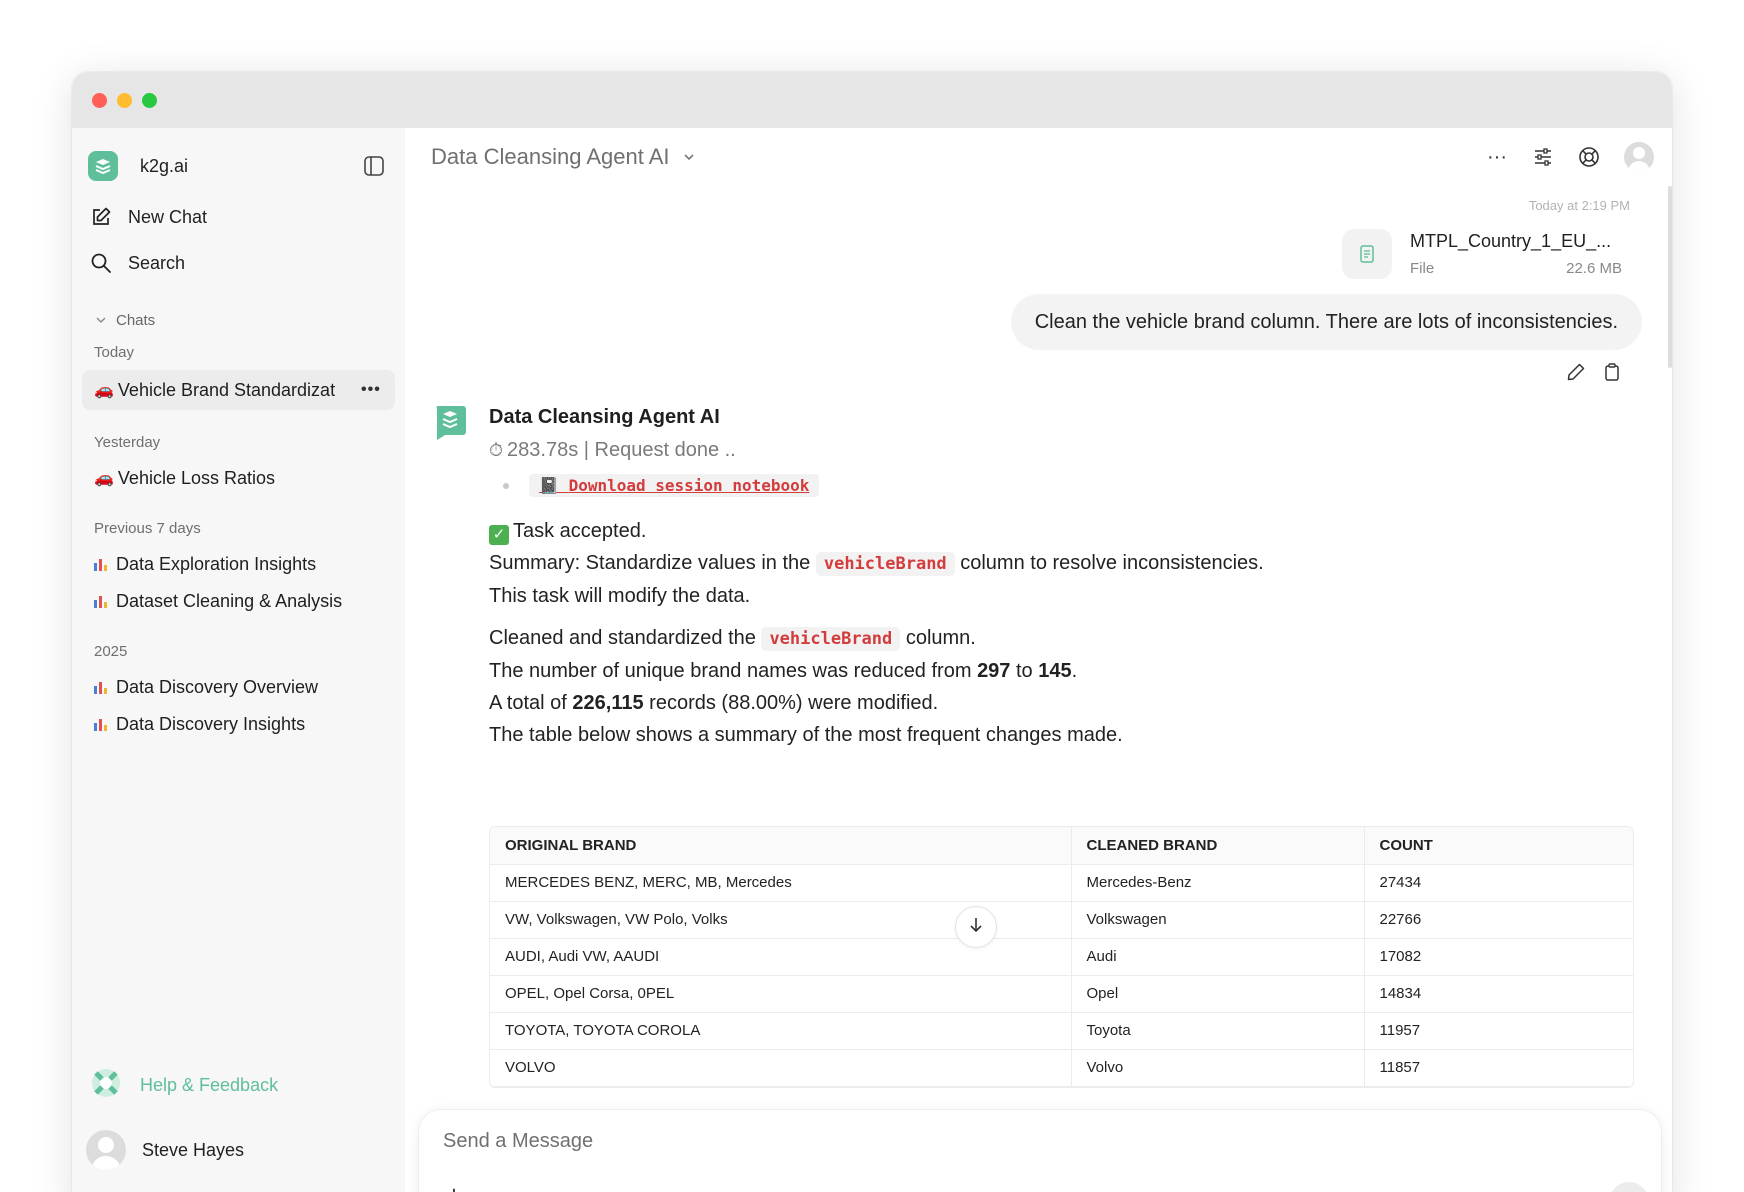  I want to click on help-feedback-label: Help & Feedback, so click(209, 1084).